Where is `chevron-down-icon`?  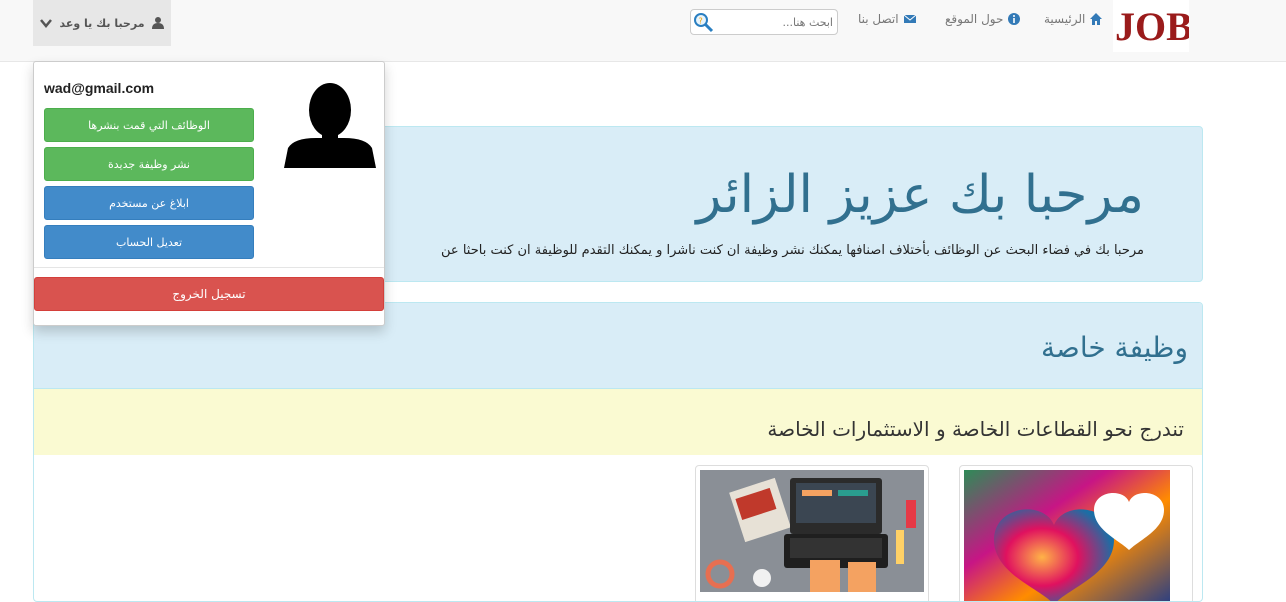
chevron-down-icon is located at coordinates (46, 23).